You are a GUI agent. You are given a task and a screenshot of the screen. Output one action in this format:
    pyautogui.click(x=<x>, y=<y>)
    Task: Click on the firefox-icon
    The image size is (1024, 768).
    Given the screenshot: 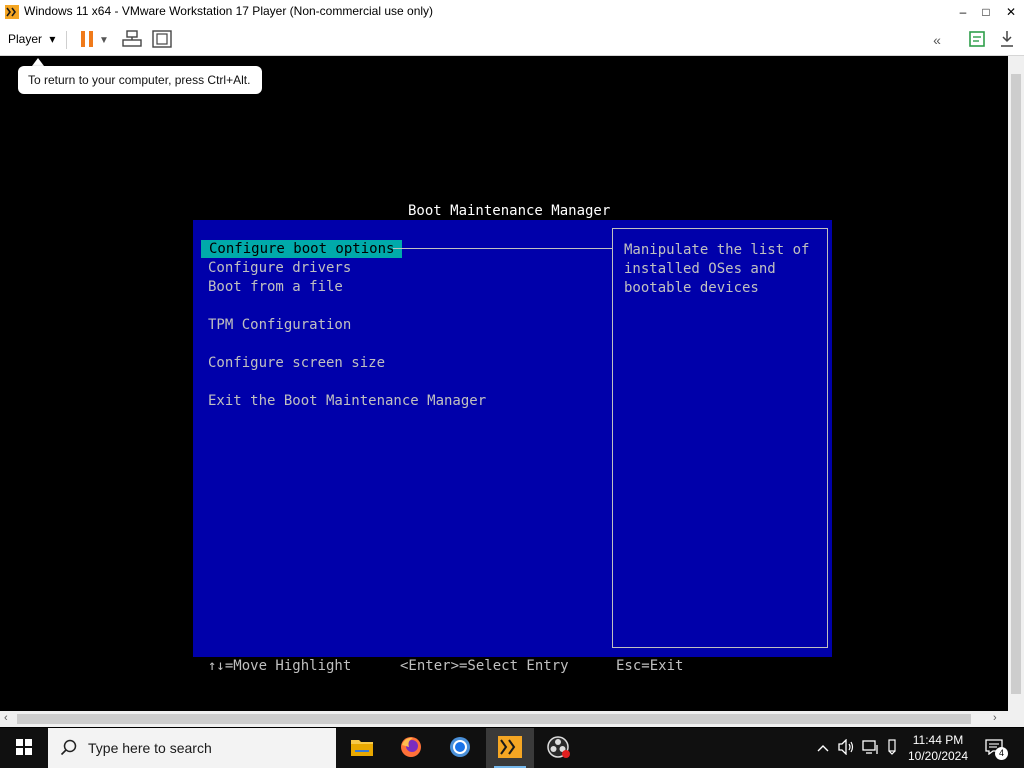 What is the action you would take?
    pyautogui.click(x=411, y=748)
    